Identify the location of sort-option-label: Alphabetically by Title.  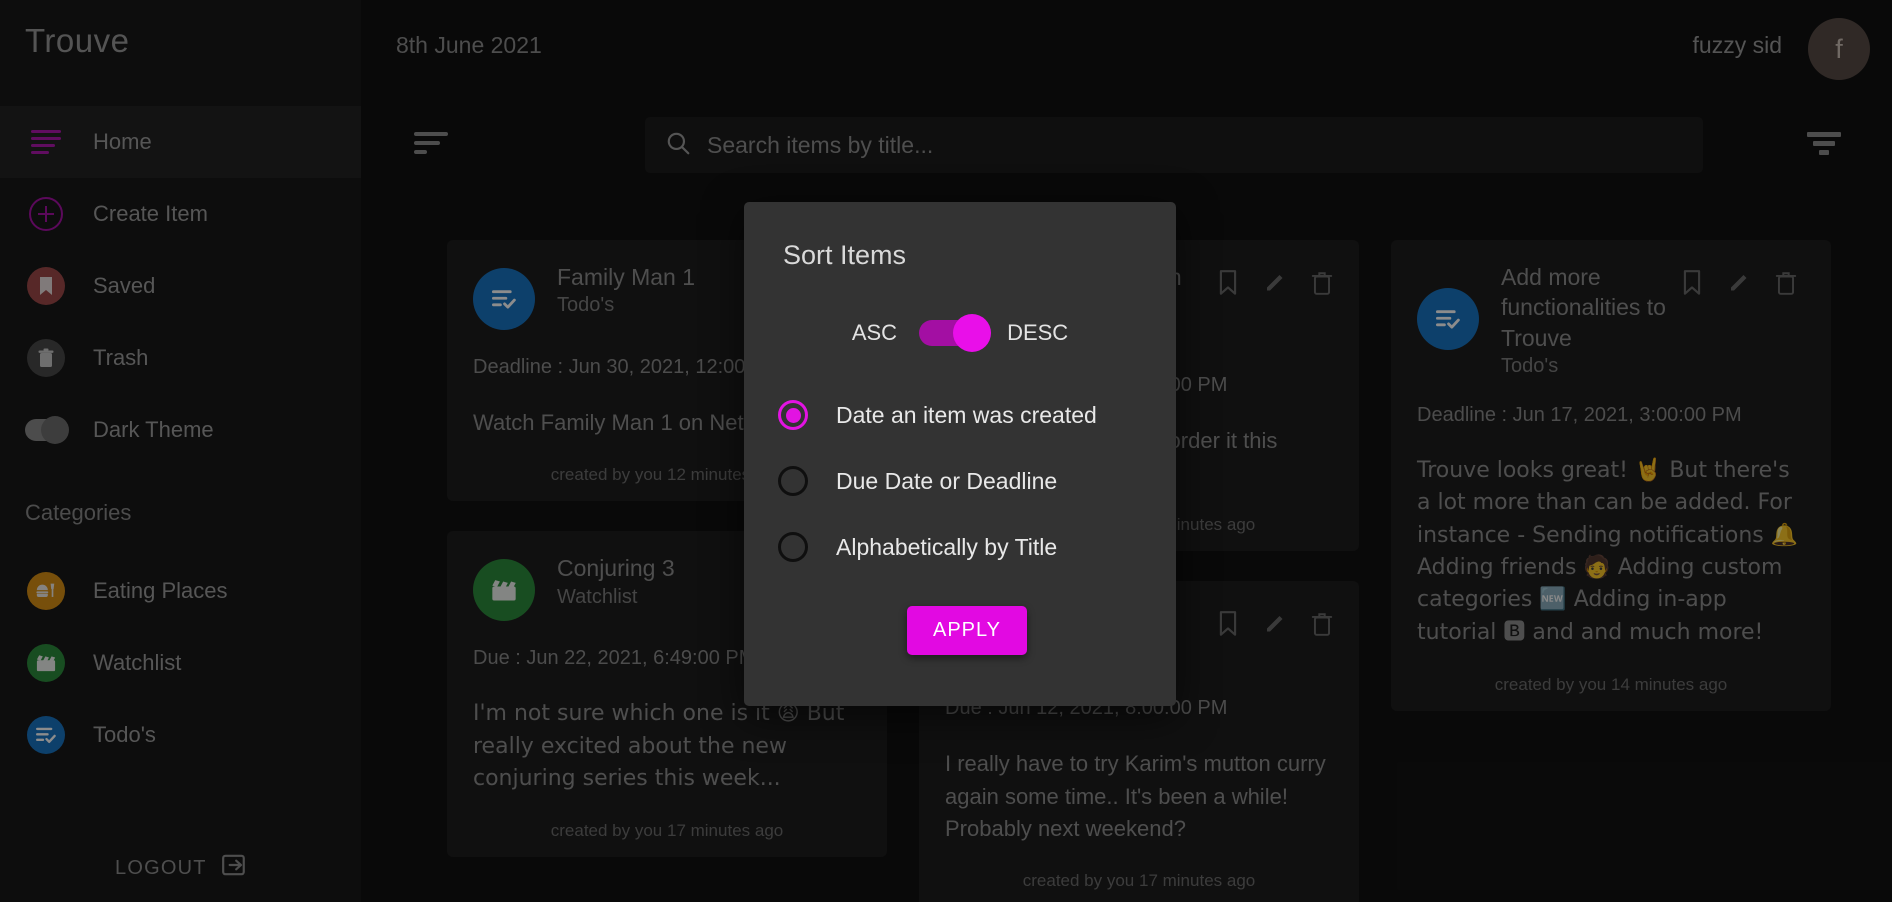
(947, 546).